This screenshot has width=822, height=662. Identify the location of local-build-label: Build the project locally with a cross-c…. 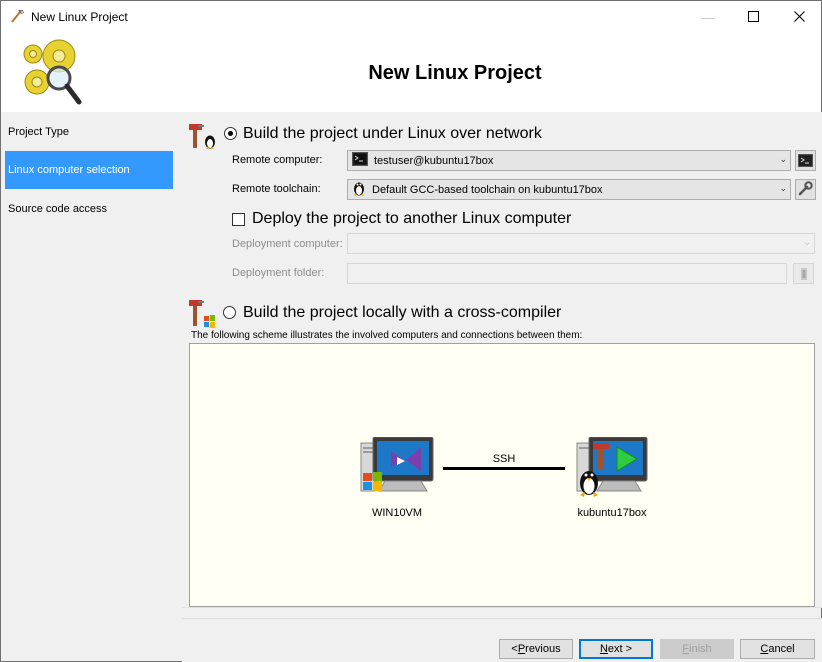
(402, 313).